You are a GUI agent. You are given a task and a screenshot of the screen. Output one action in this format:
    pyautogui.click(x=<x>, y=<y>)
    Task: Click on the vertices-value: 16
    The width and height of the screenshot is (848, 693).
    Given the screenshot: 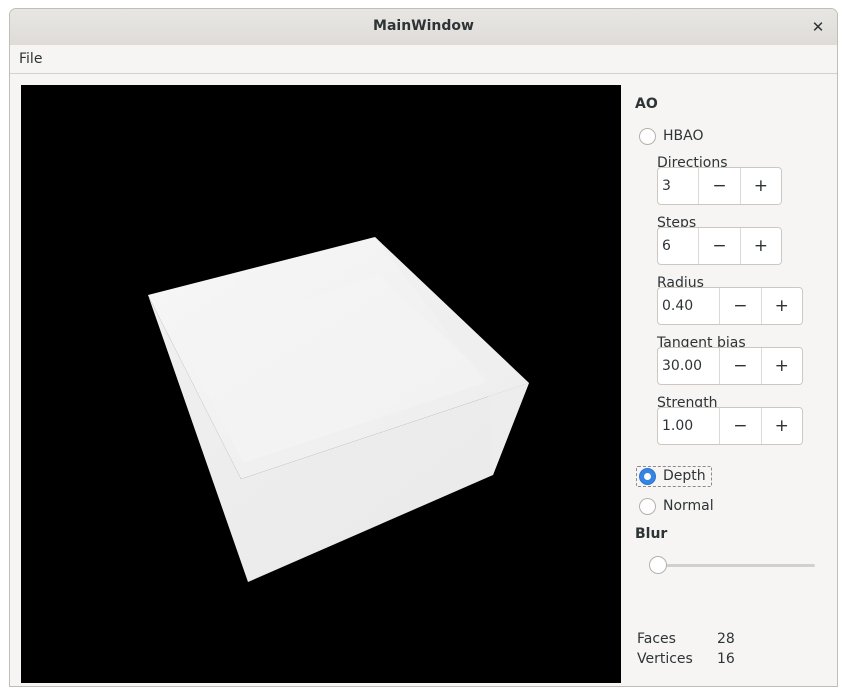 What is the action you would take?
    pyautogui.click(x=726, y=659)
    